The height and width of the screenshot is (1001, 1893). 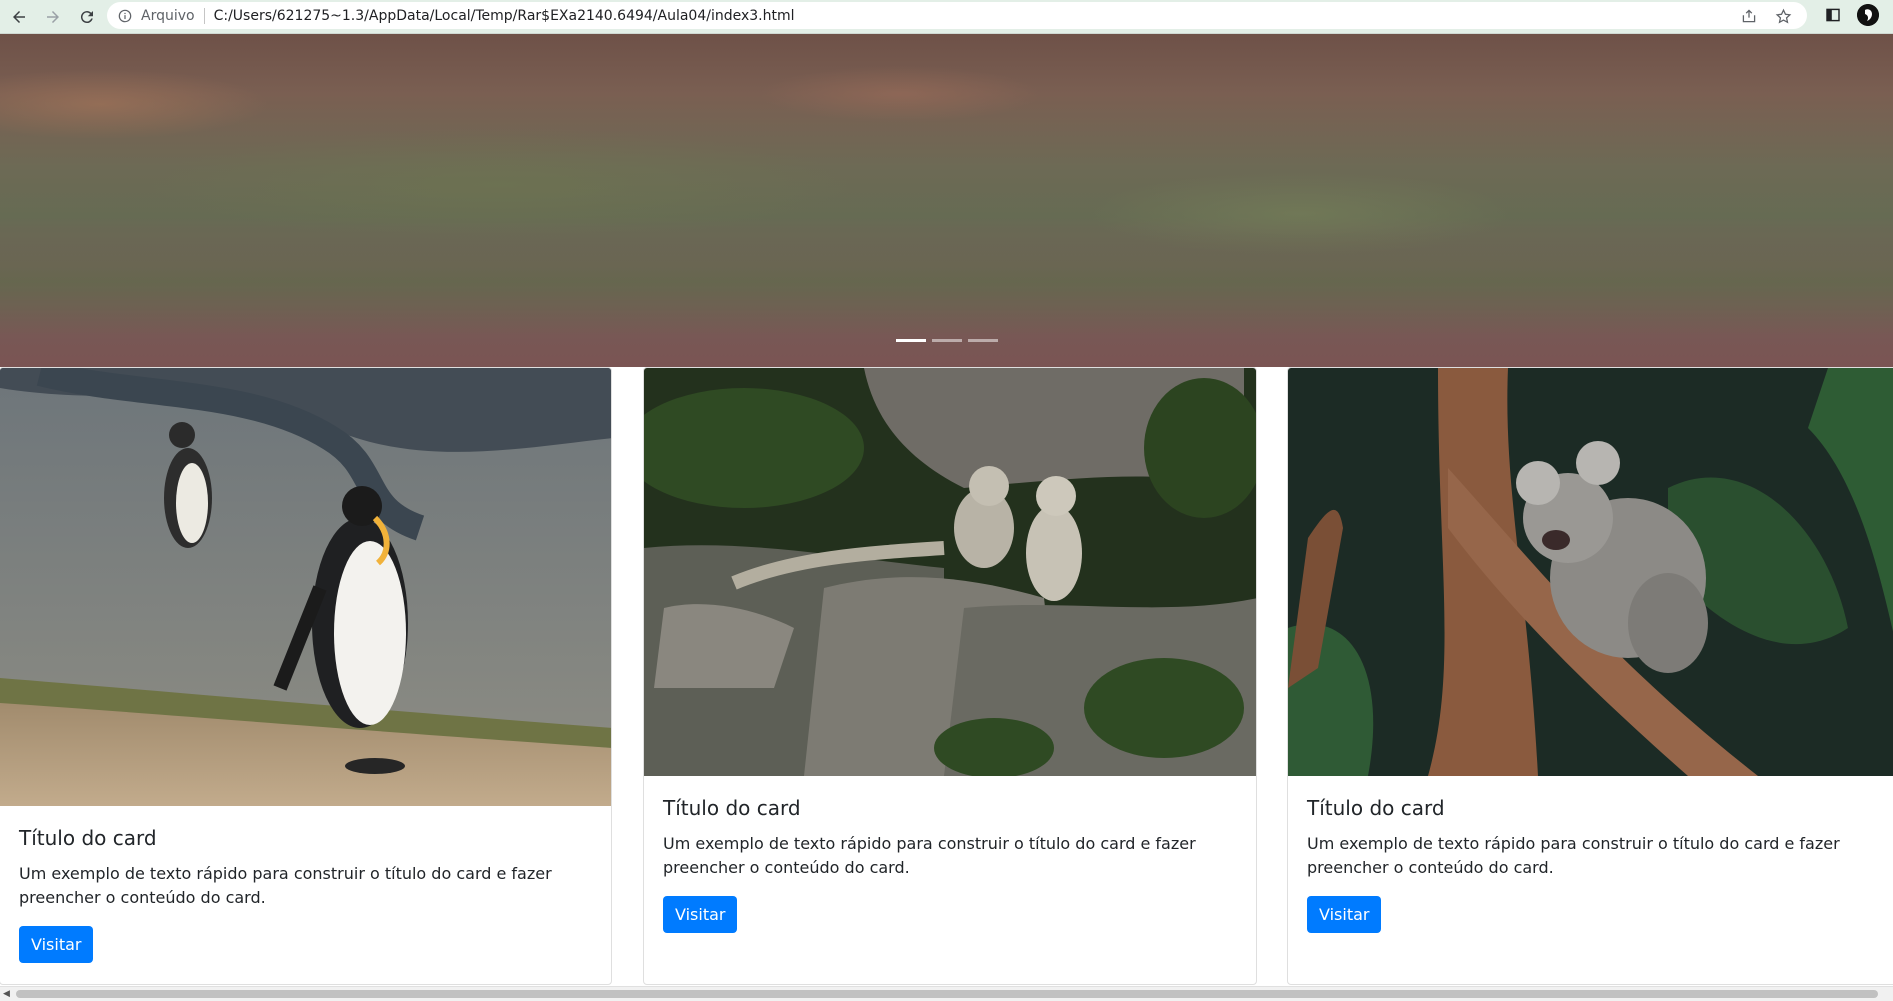 What do you see at coordinates (1783, 16) in the screenshot?
I see `star-icon` at bounding box center [1783, 16].